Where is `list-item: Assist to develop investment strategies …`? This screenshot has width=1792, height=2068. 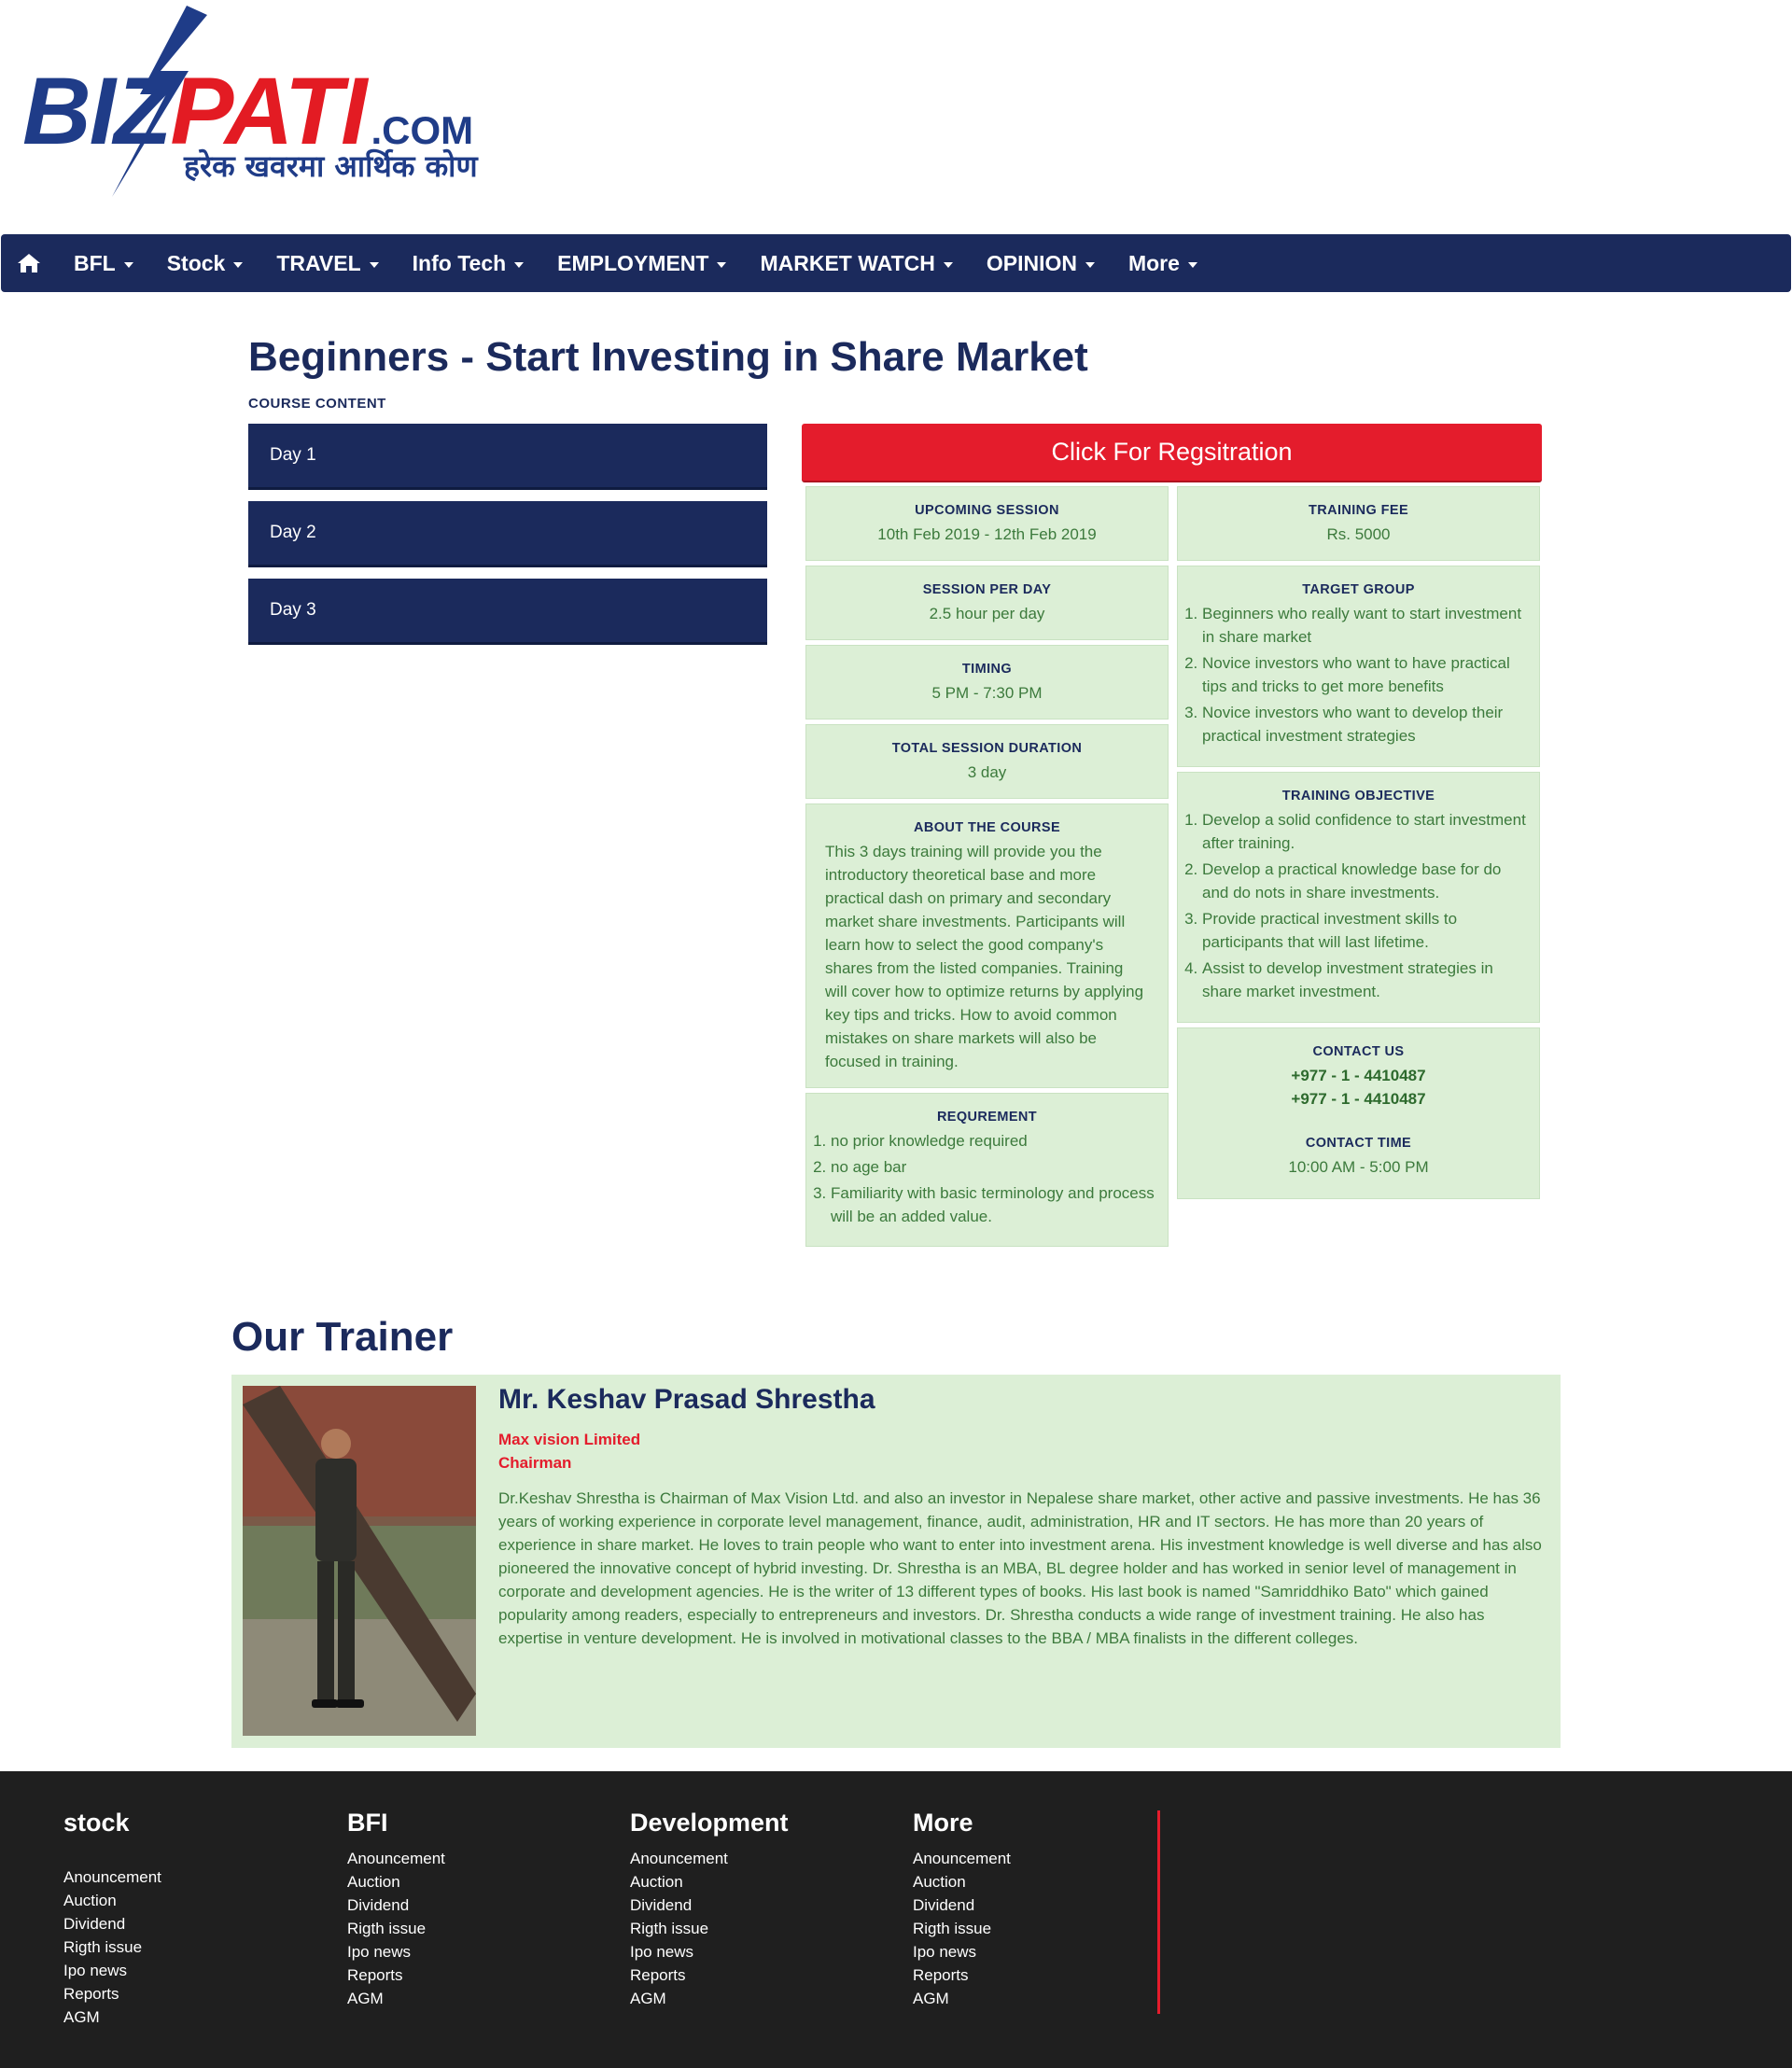
list-item: Assist to develop investment strategies … is located at coordinates (1364, 980).